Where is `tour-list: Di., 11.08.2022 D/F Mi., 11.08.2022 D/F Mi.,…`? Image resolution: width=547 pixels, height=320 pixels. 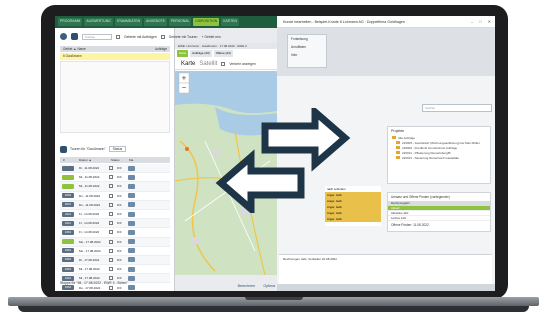 tour-list: Di., 11.08.2022 D/F Mi., 11.08.2022 D/F Mi.,… is located at coordinates (115, 227).